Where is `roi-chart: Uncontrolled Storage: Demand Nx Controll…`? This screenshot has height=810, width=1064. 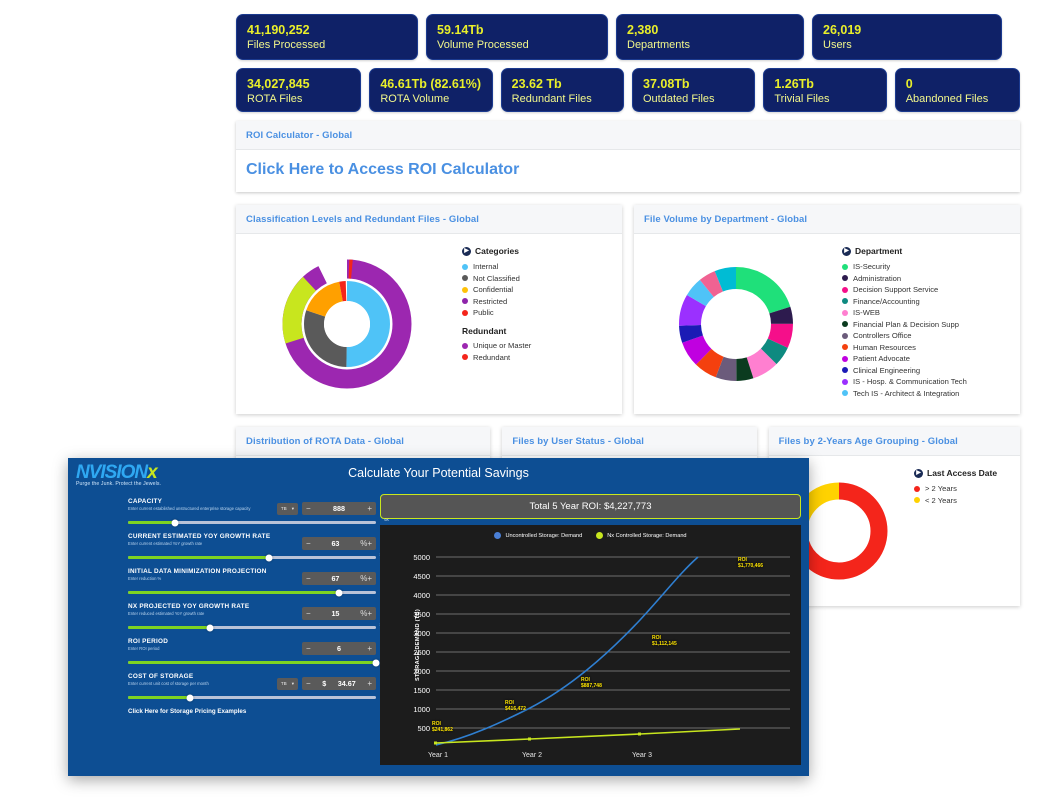 roi-chart: Uncontrolled Storage: Demand Nx Controll… is located at coordinates (590, 645).